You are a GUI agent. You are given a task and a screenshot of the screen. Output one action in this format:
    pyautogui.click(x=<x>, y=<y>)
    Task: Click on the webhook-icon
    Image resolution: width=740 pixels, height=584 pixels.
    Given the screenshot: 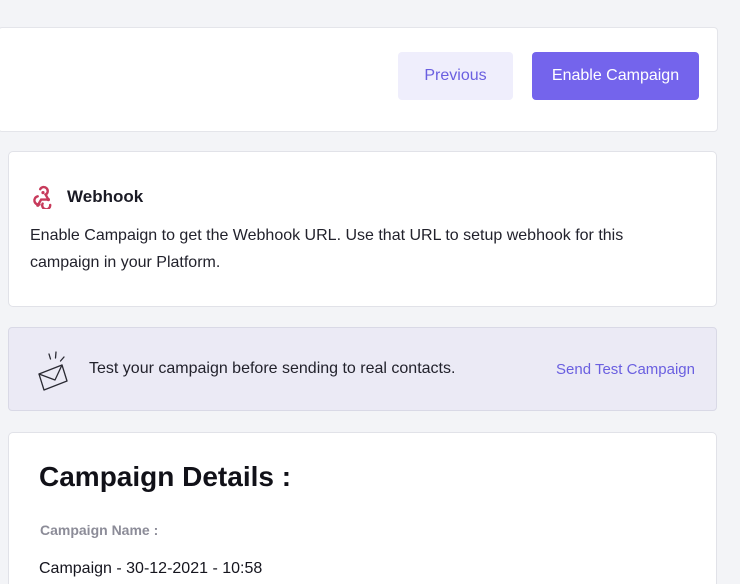 What is the action you would take?
    pyautogui.click(x=42, y=197)
    